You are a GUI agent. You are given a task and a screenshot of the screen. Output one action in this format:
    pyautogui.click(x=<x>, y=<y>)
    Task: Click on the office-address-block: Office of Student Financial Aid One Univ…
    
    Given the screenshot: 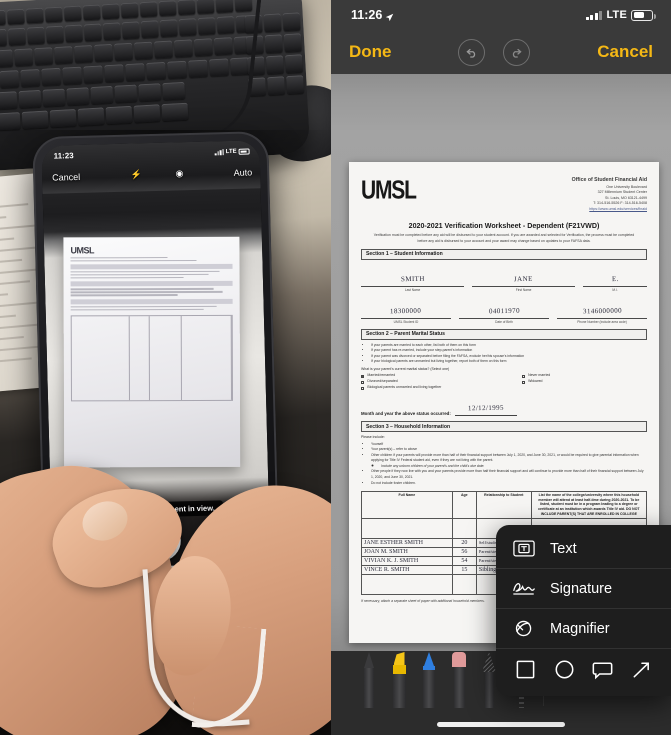 What is the action you would take?
    pyautogui.click(x=609, y=194)
    